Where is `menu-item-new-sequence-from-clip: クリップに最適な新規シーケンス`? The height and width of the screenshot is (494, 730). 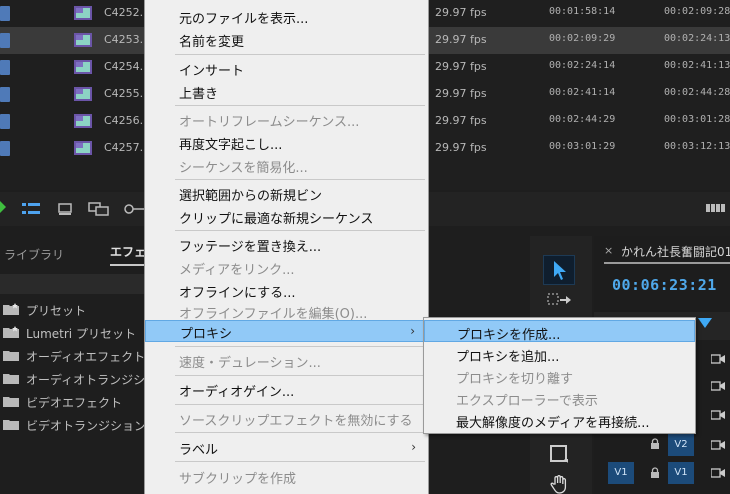
menu-item-new-sequence-from-clip: クリップに最適な新規シーケンス is located at coordinates (286, 217).